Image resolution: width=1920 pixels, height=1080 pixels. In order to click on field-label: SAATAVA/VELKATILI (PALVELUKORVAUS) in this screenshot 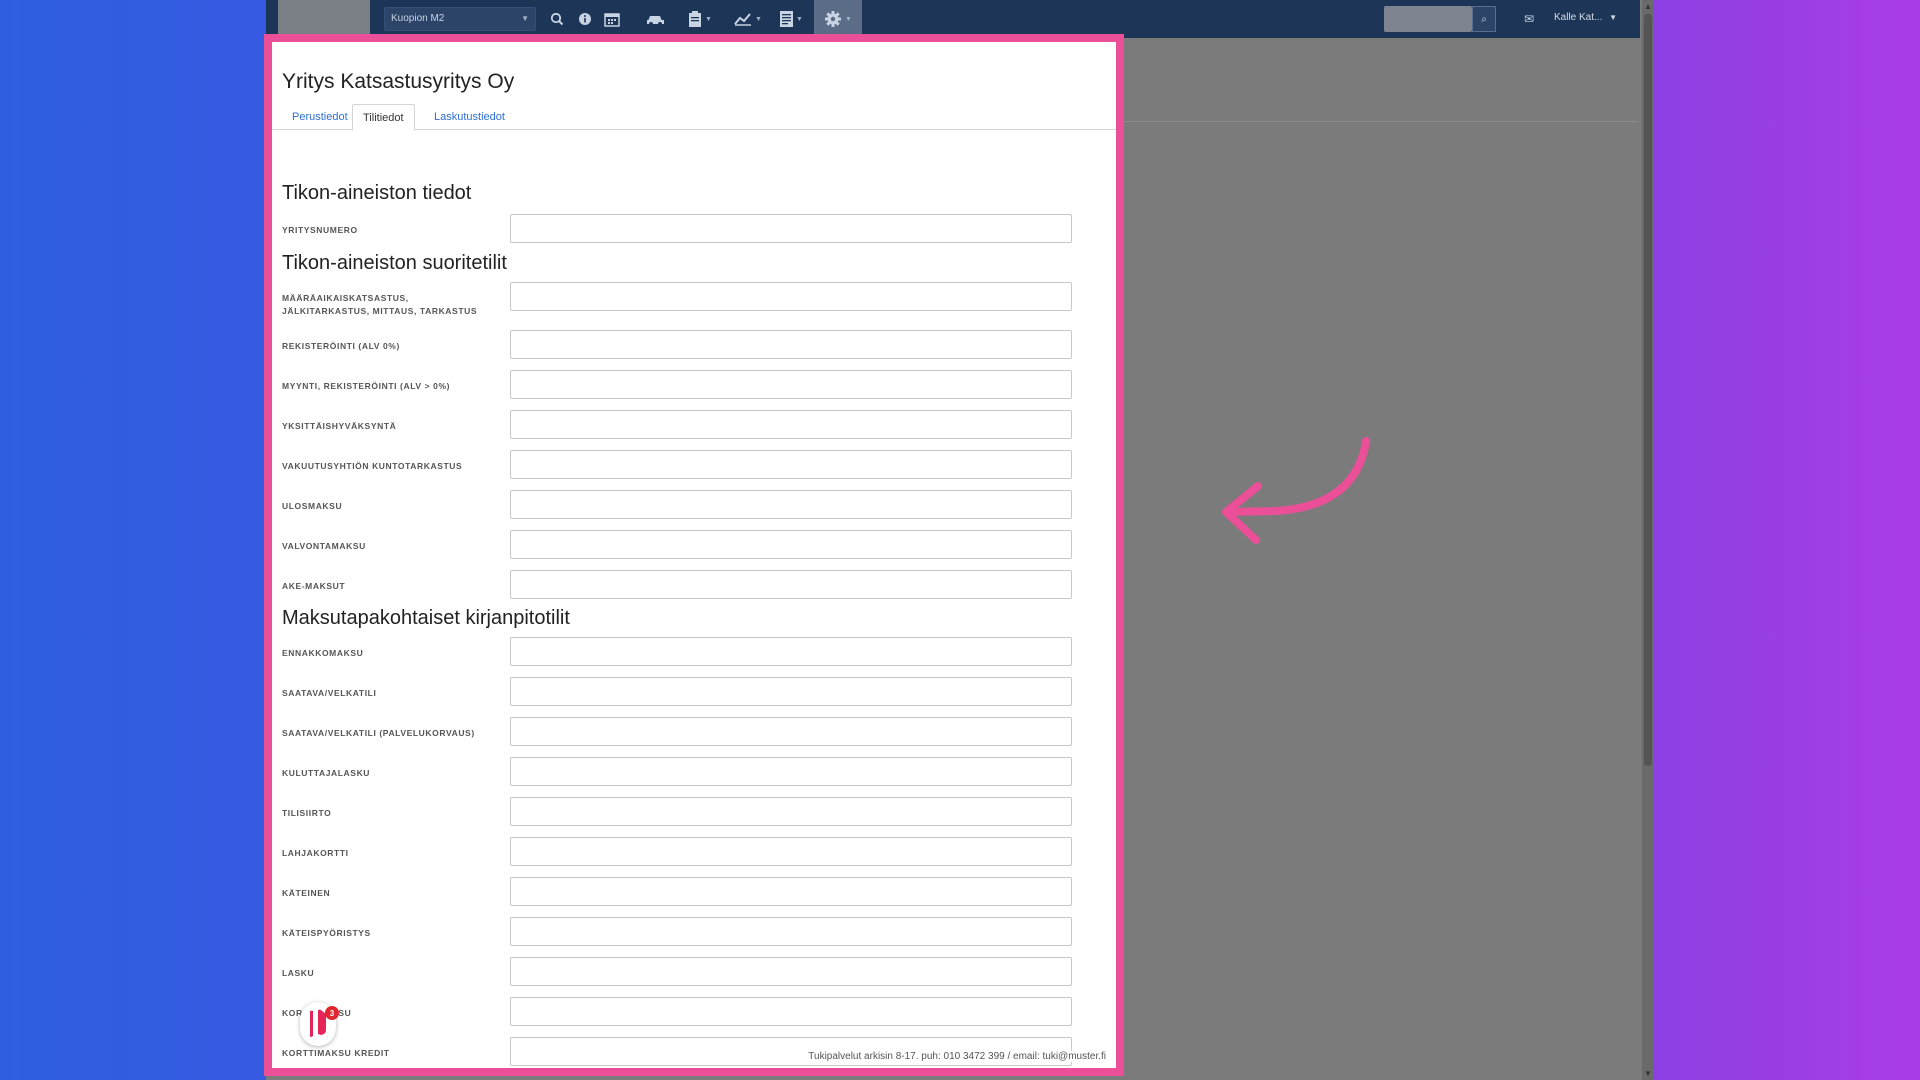, I will do `click(378, 733)`.